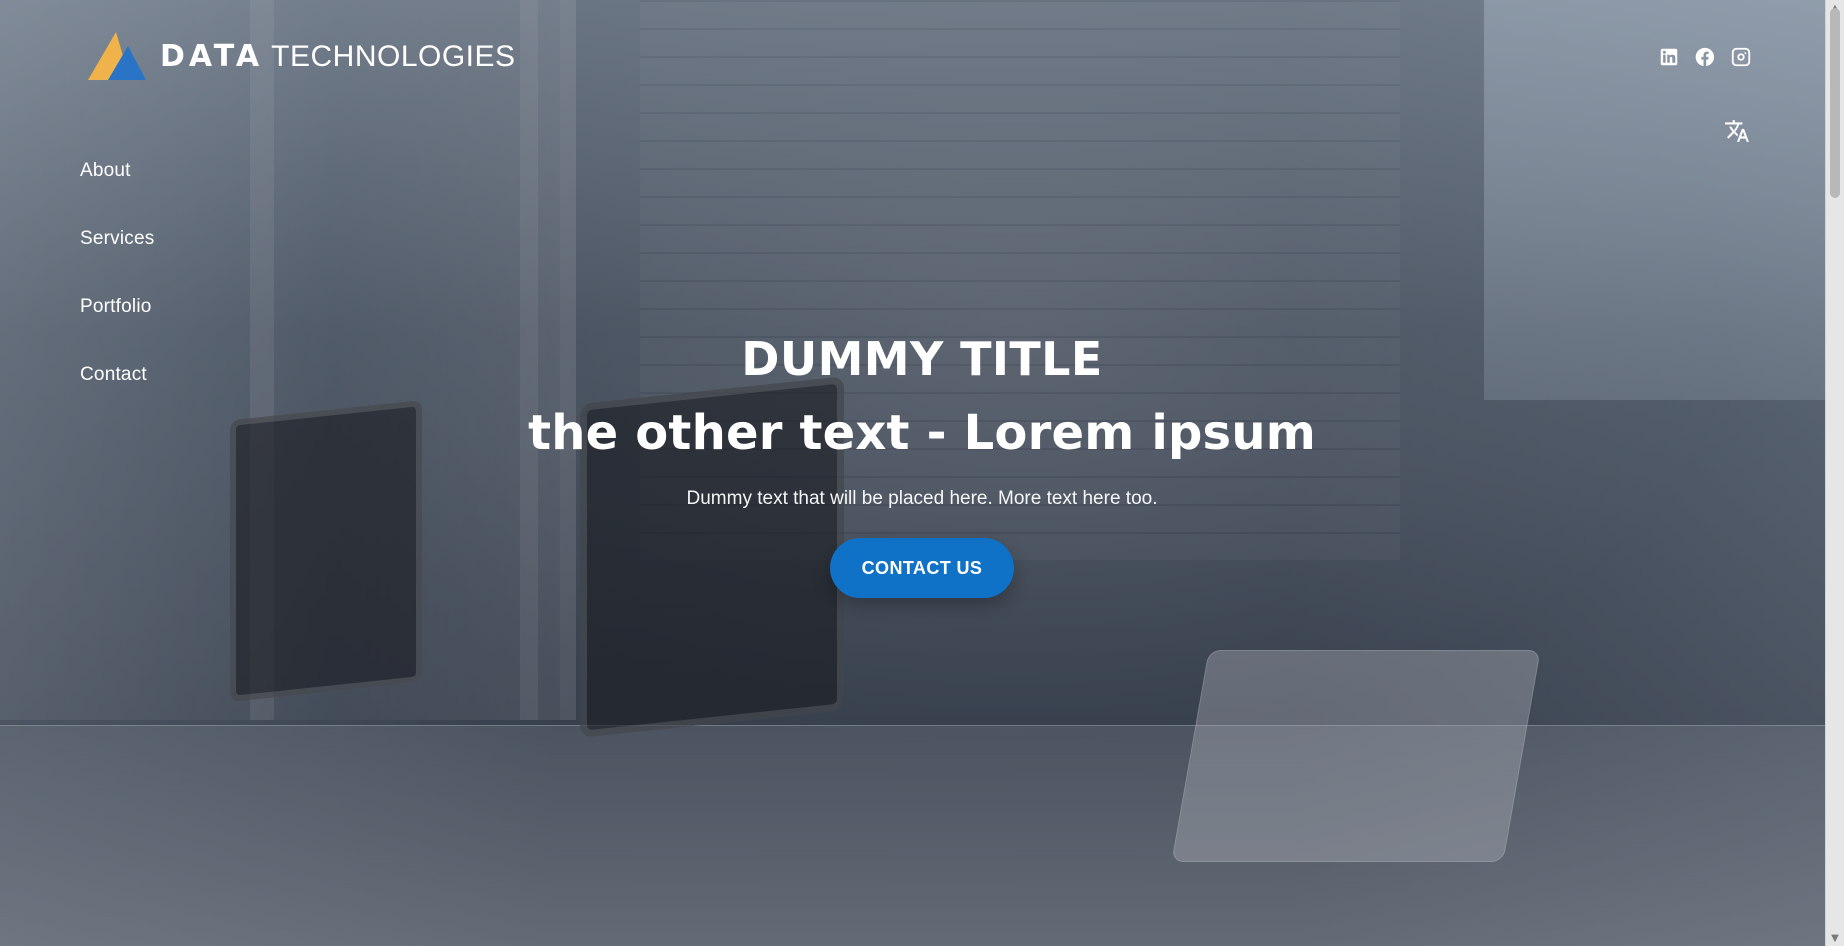 The height and width of the screenshot is (946, 1844). What do you see at coordinates (1834, 473) in the screenshot?
I see `page-scrollbar: ▲ ▼` at bounding box center [1834, 473].